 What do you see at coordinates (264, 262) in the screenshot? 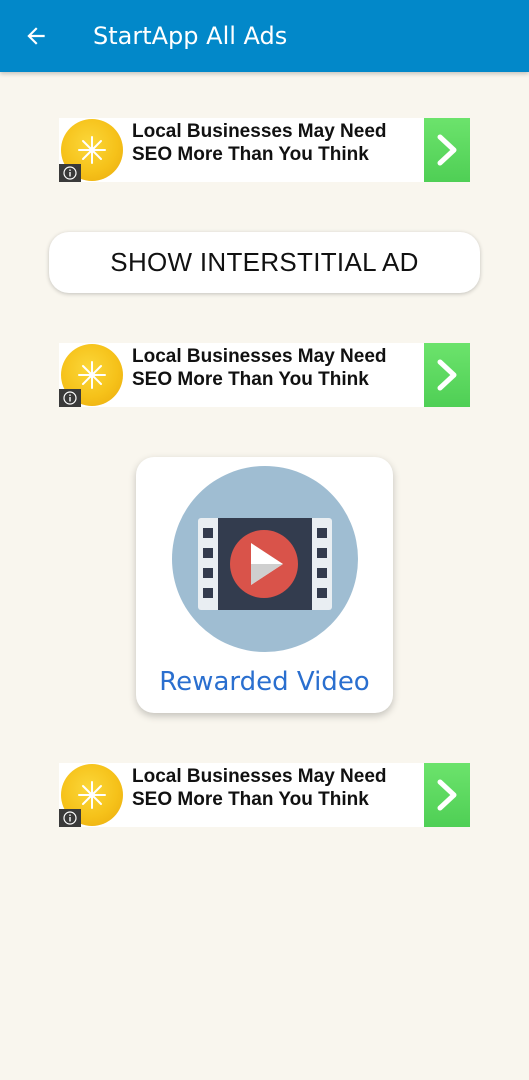
I see `show-interstitial-button: SHOW INTERSTITIAL AD` at bounding box center [264, 262].